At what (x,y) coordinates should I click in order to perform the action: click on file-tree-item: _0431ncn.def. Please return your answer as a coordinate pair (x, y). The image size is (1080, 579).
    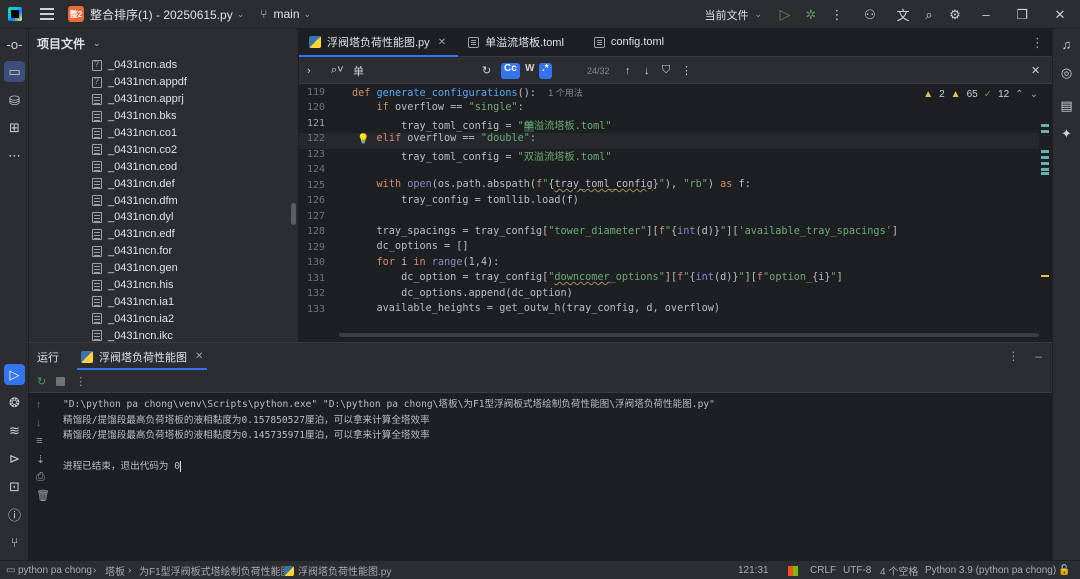
    Looking at the image, I should click on (163, 183).